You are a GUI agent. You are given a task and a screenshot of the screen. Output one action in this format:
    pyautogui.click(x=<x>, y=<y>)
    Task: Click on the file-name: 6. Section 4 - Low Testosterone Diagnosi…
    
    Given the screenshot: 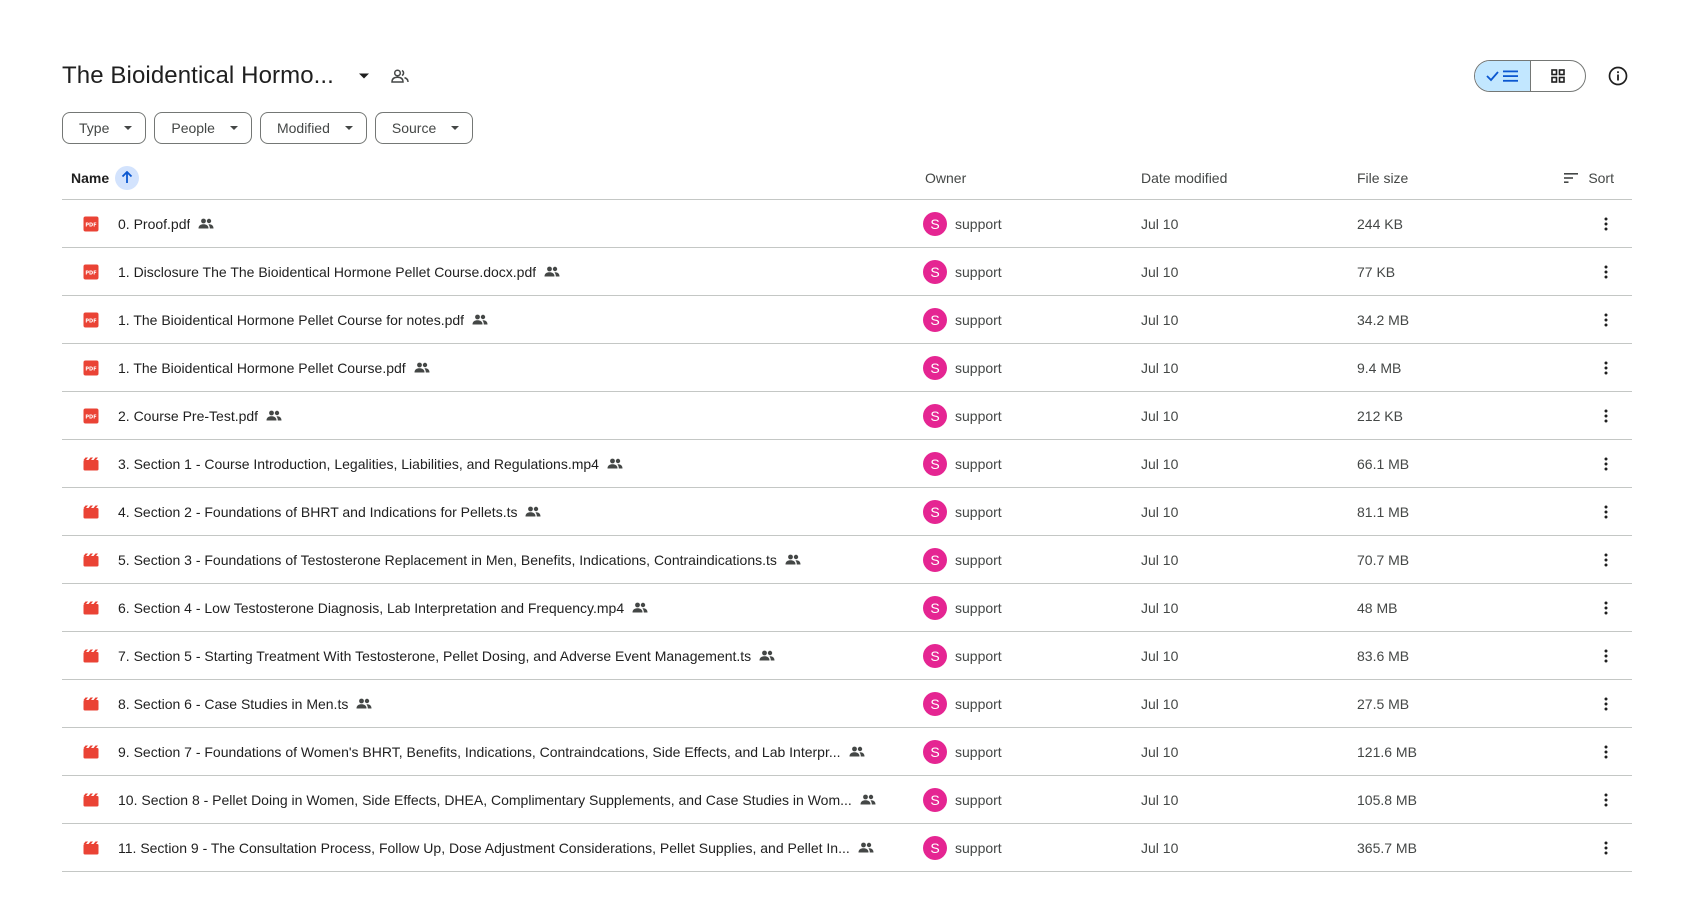 What is the action you would take?
    pyautogui.click(x=371, y=608)
    